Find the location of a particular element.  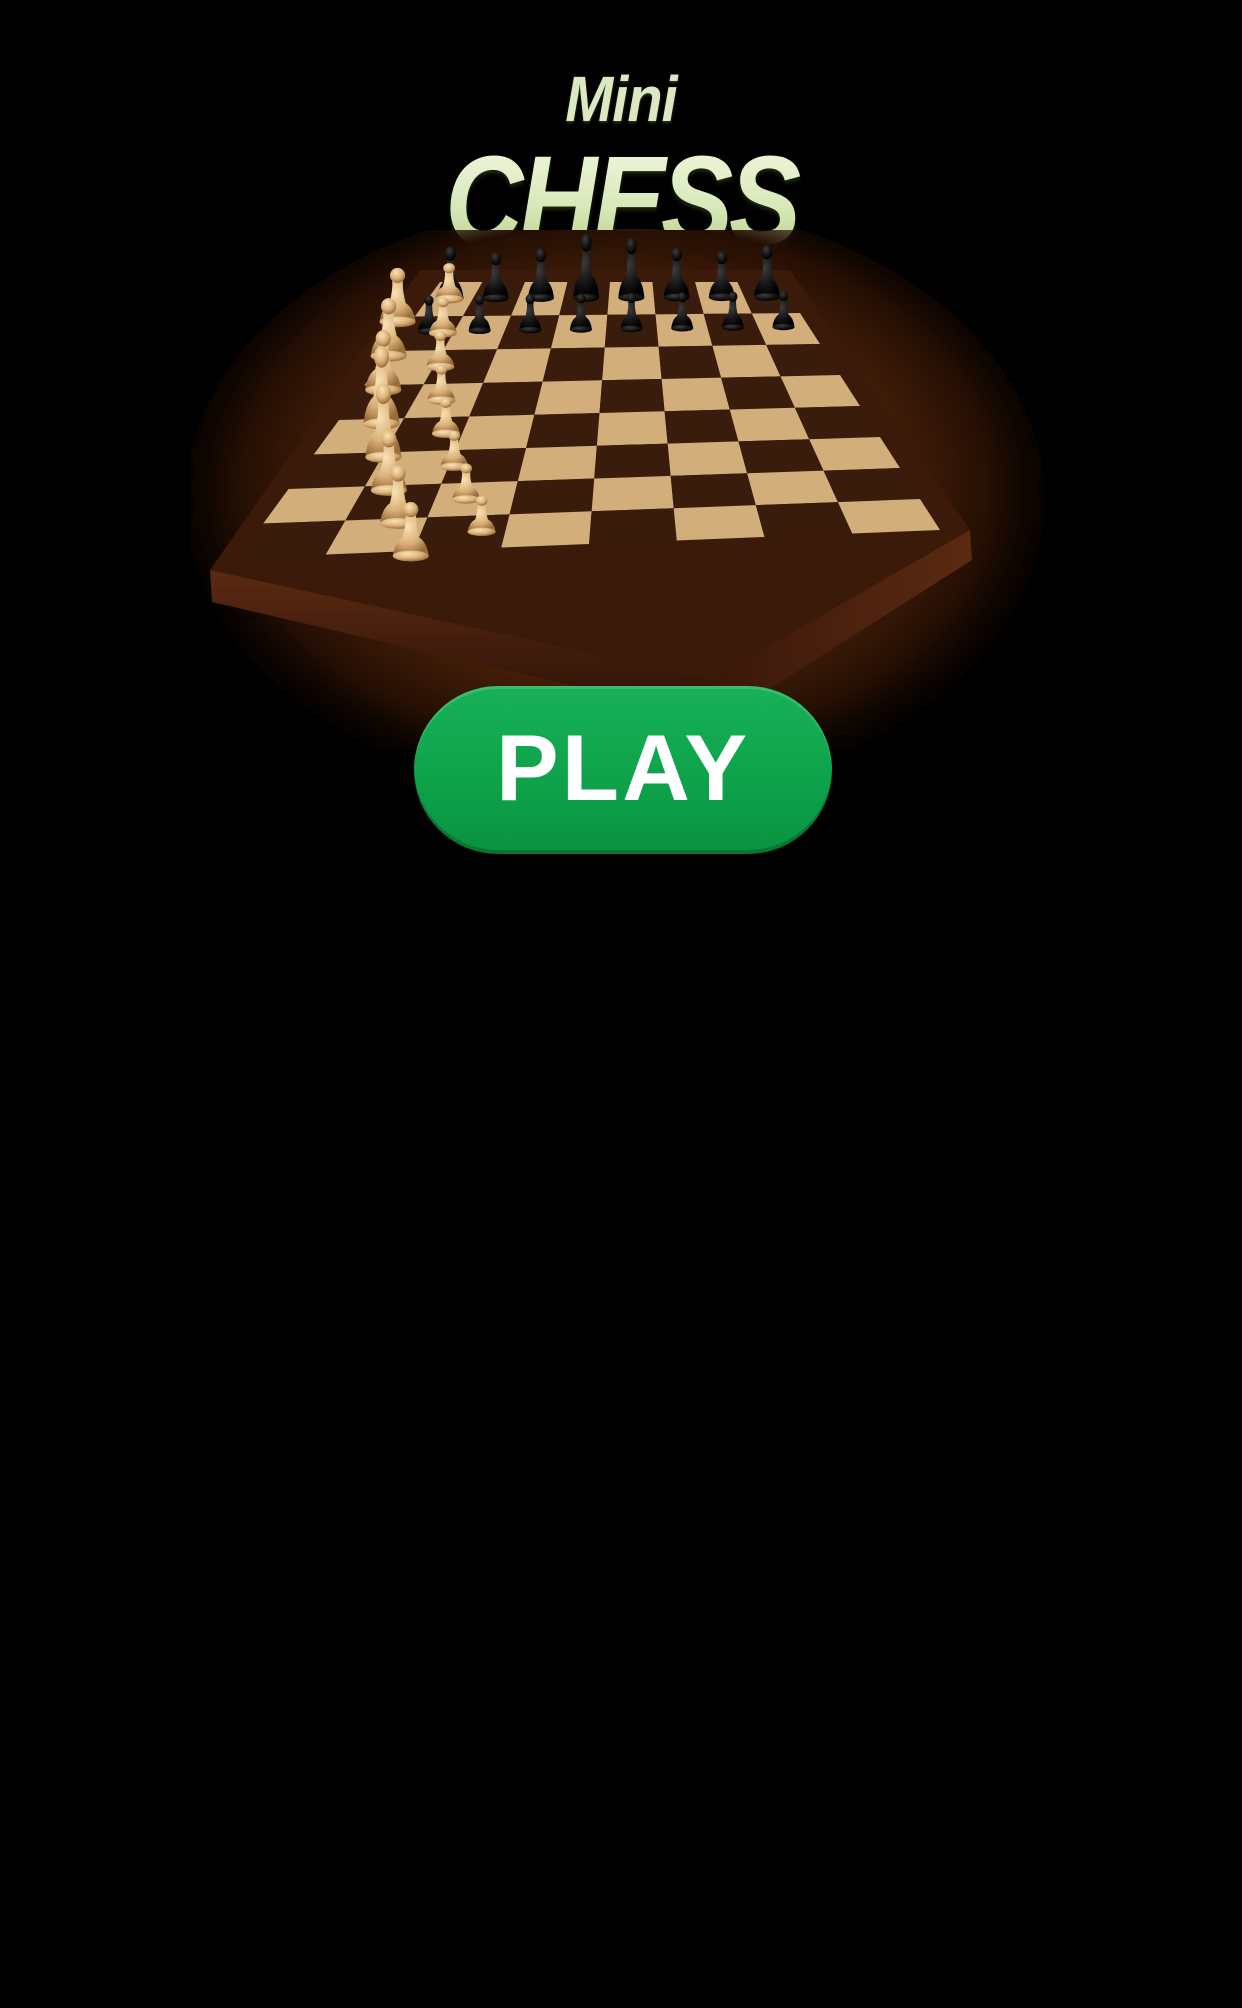

title-mini: Mini is located at coordinates (621, 99).